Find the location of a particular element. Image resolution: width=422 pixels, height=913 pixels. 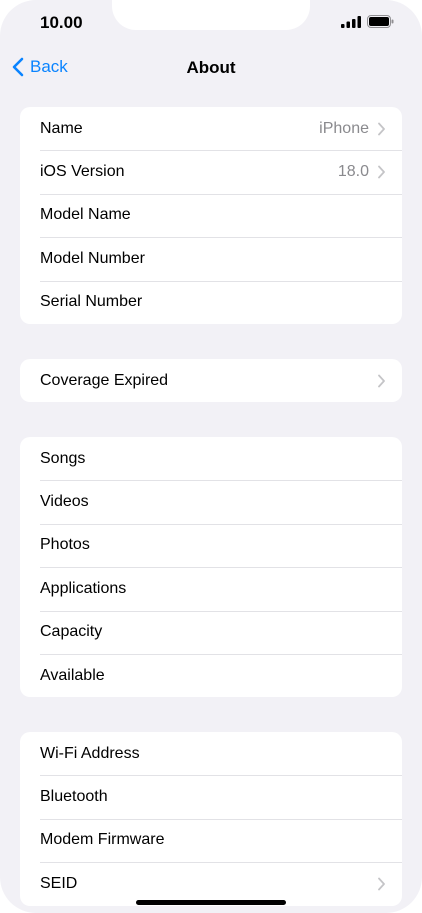

row-label: Capacity is located at coordinates (71, 632).